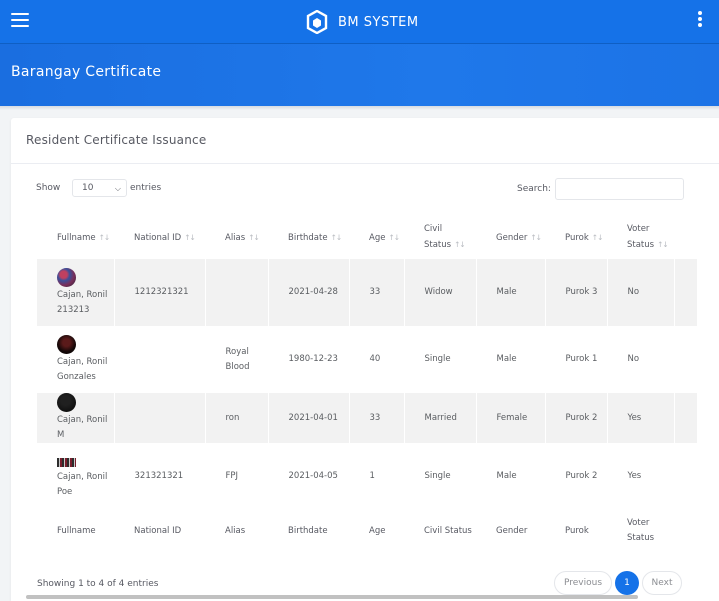  I want to click on column-header-fullname: Fullname ↑↓, so click(75, 237).